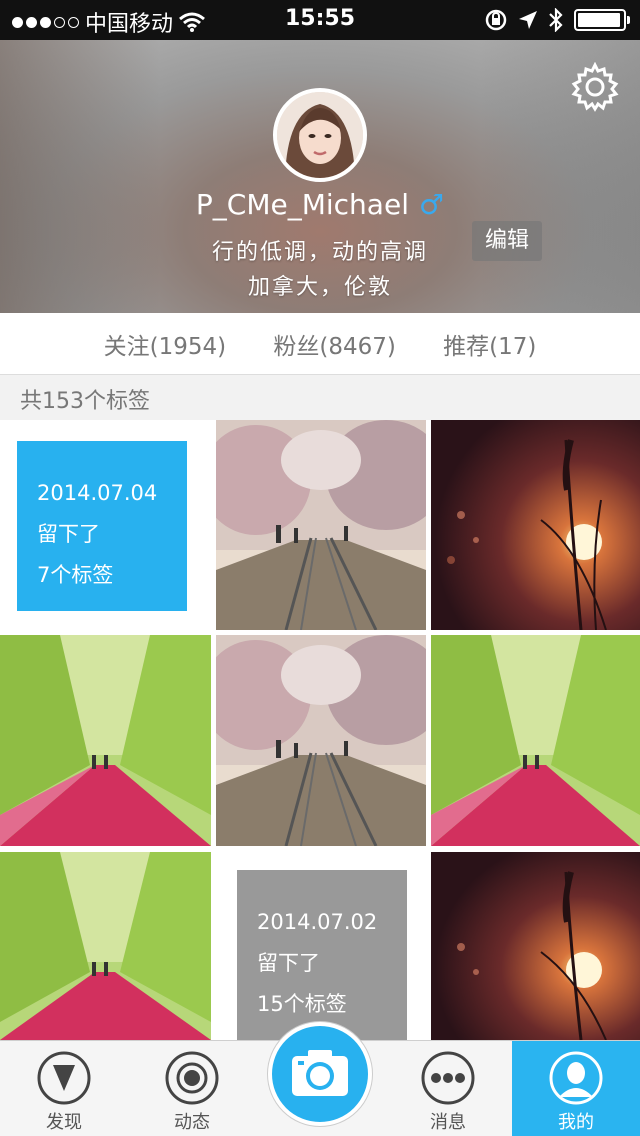 Image resolution: width=640 pixels, height=1136 pixels. I want to click on tab-discover-label: 发现, so click(64, 1122).